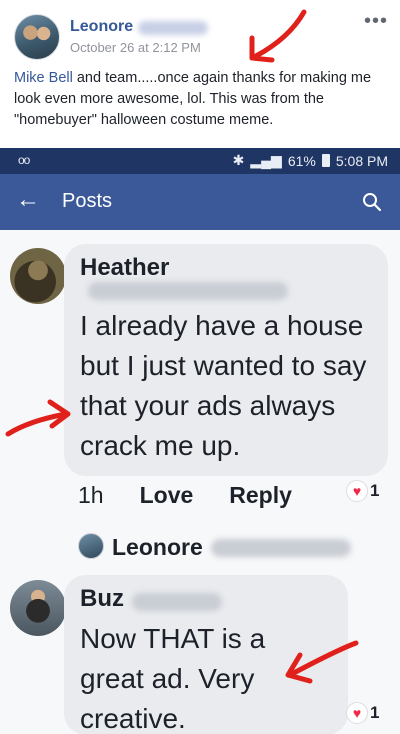 This screenshot has height=734, width=400. Describe the element at coordinates (157, 547) in the screenshot. I see `reply-author: Leonore` at that location.